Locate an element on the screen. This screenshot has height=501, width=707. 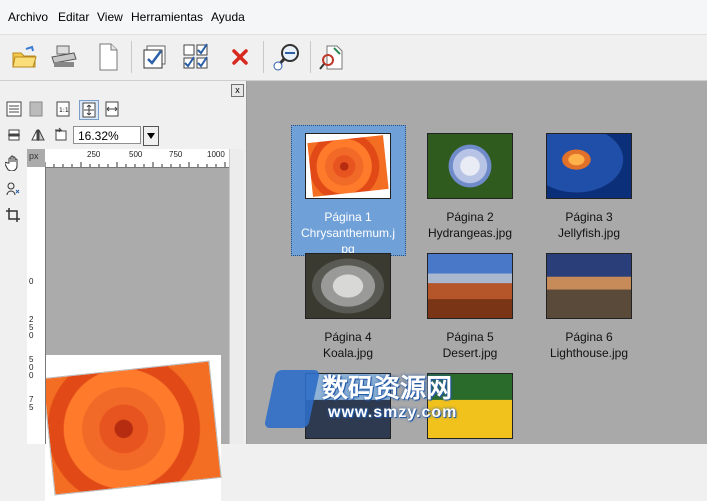
delete-x-icon is located at coordinates (240, 57).